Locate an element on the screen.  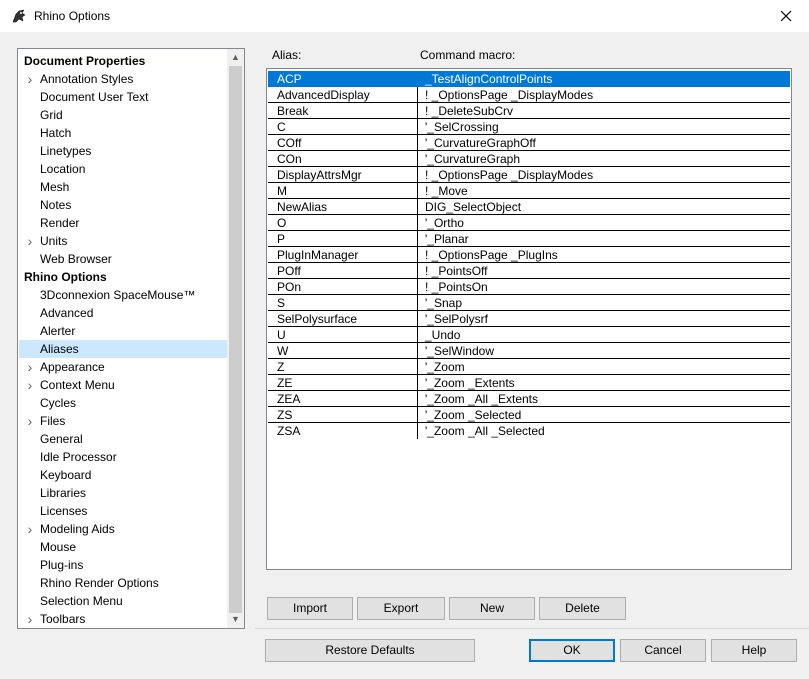
alias-cell: ZEA is located at coordinates (343, 399).